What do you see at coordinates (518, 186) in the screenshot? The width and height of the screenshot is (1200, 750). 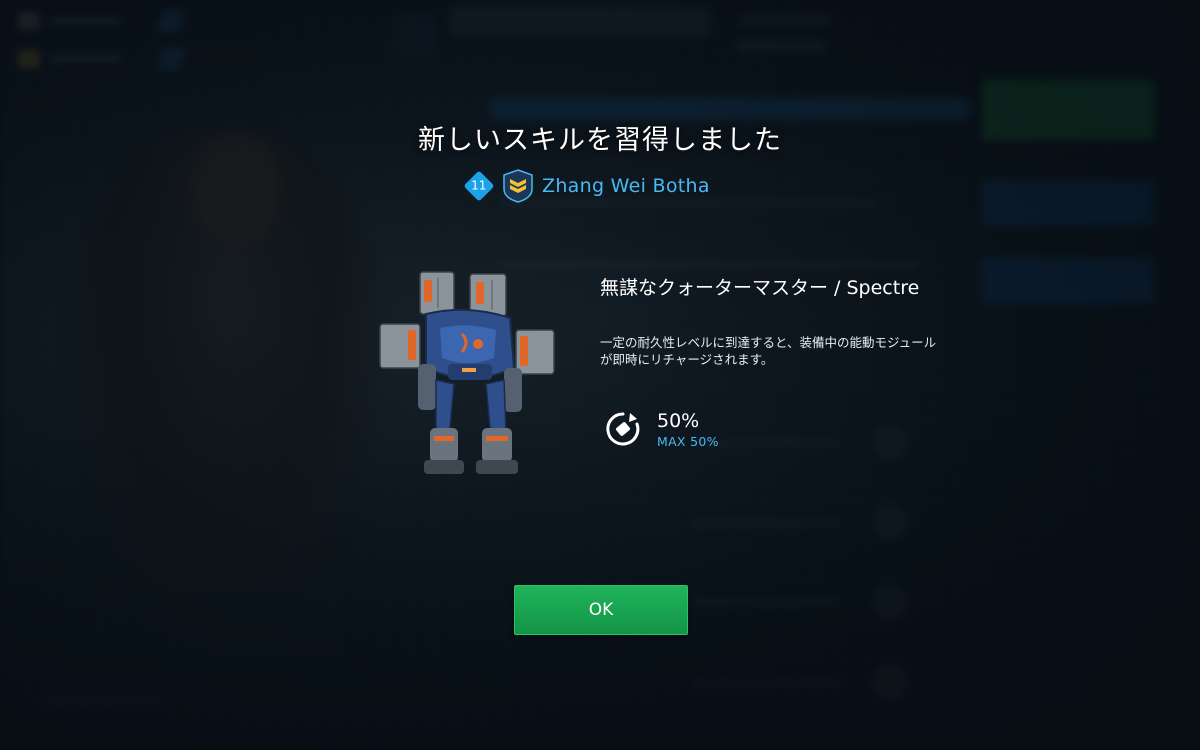 I see `chevron-rank-badge-icon` at bounding box center [518, 186].